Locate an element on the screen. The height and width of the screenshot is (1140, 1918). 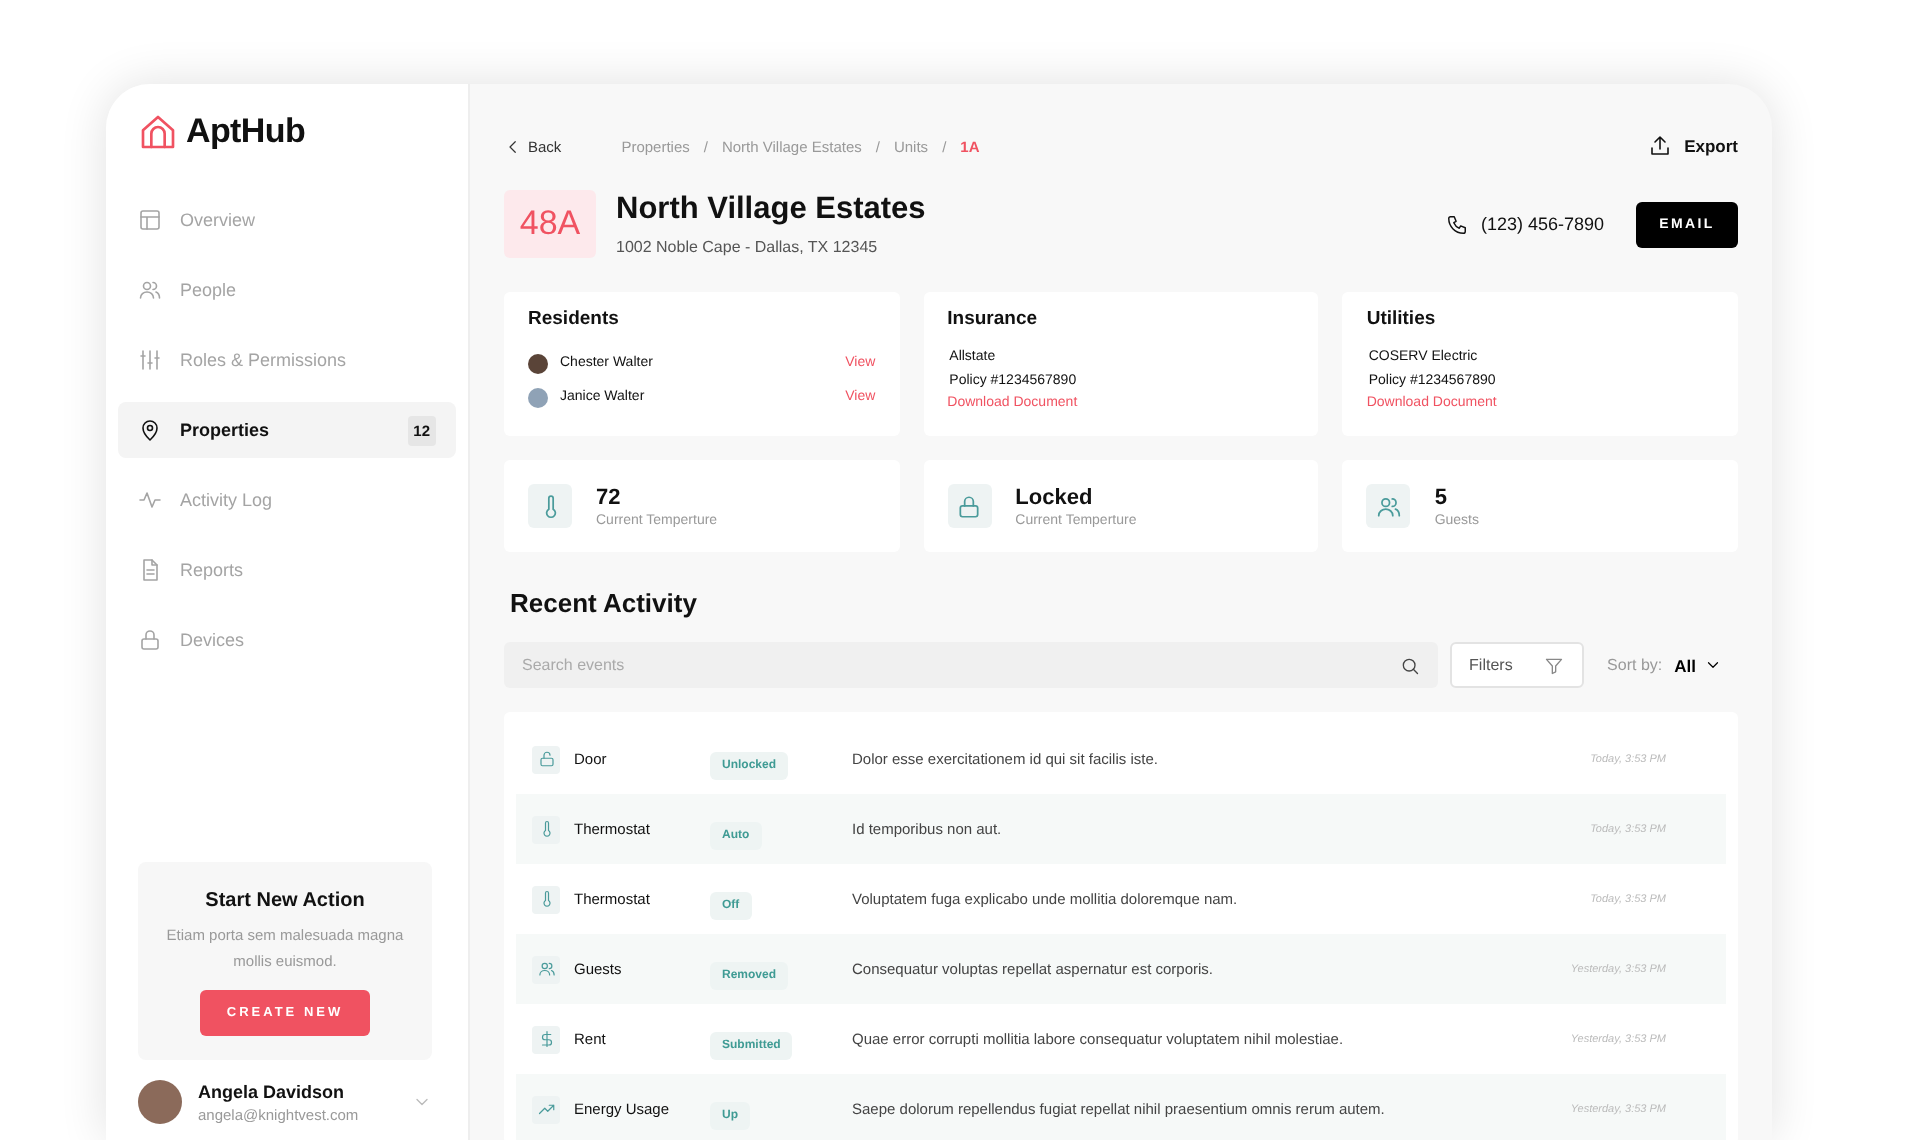
stat-value: 5 is located at coordinates (1441, 497).